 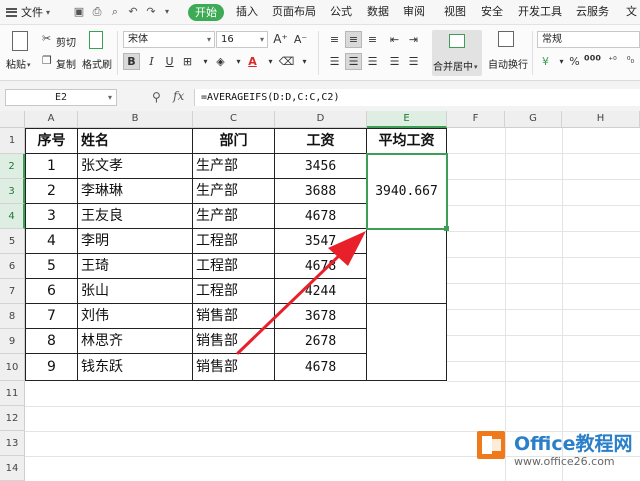 What do you see at coordinates (66, 63) in the screenshot?
I see `copy-button: 复制` at bounding box center [66, 63].